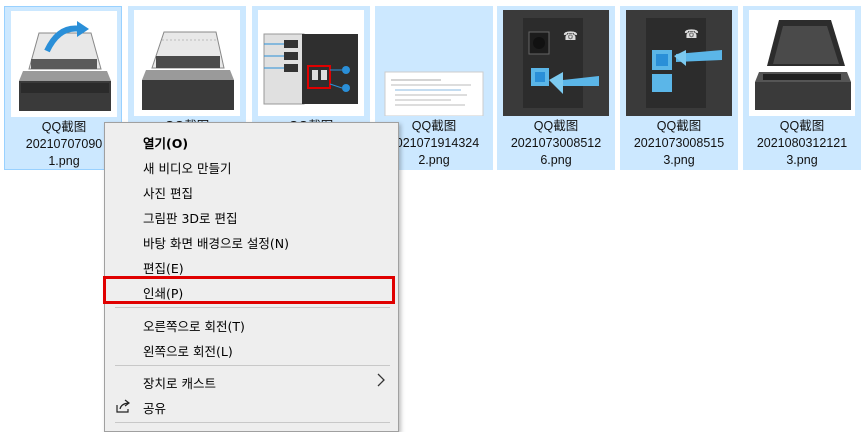 The image size is (866, 432). I want to click on menu-item-rotate-left: 왼쪽으로 회전(L), so click(251, 349).